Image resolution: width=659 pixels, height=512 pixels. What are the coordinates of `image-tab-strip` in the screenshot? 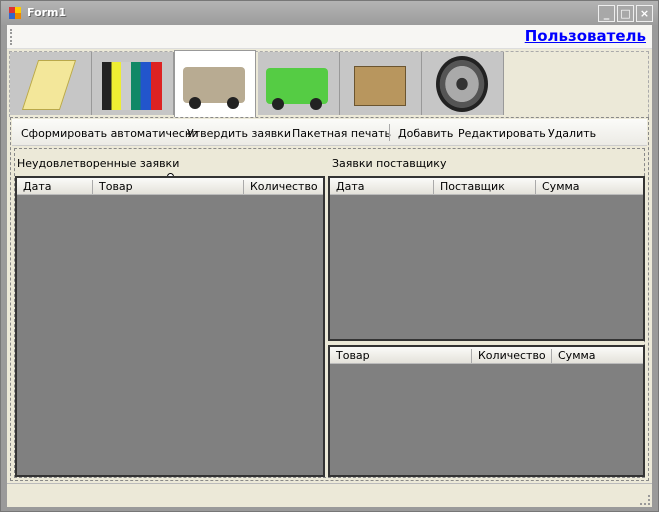 It's located at (329, 84).